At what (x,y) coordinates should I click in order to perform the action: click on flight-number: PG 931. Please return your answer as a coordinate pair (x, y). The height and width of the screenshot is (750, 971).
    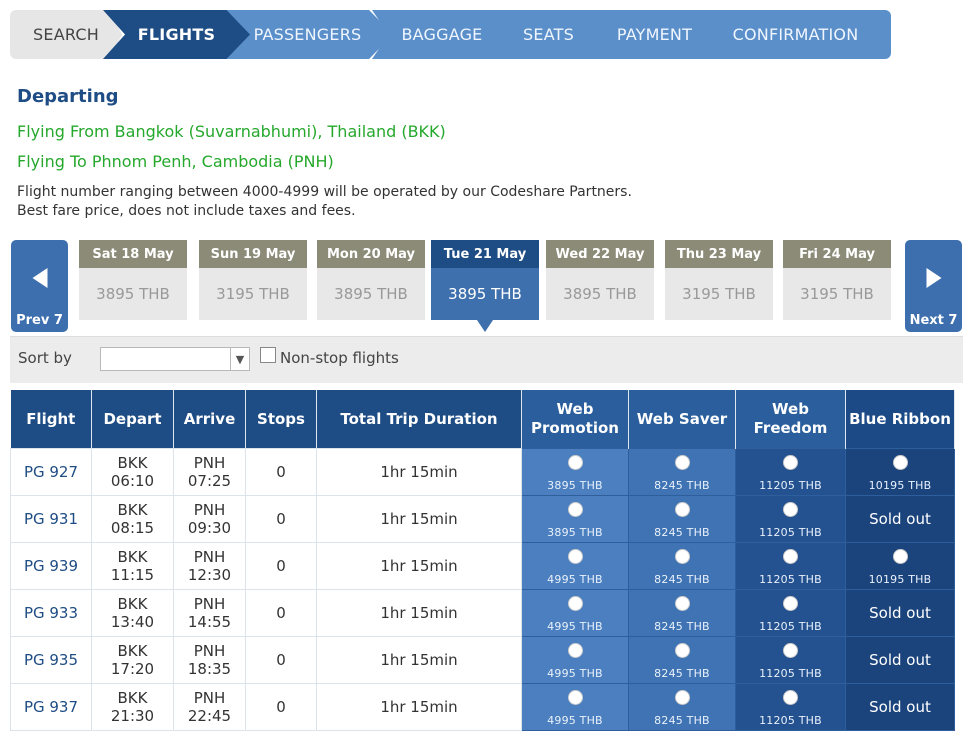
    Looking at the image, I should click on (51, 519).